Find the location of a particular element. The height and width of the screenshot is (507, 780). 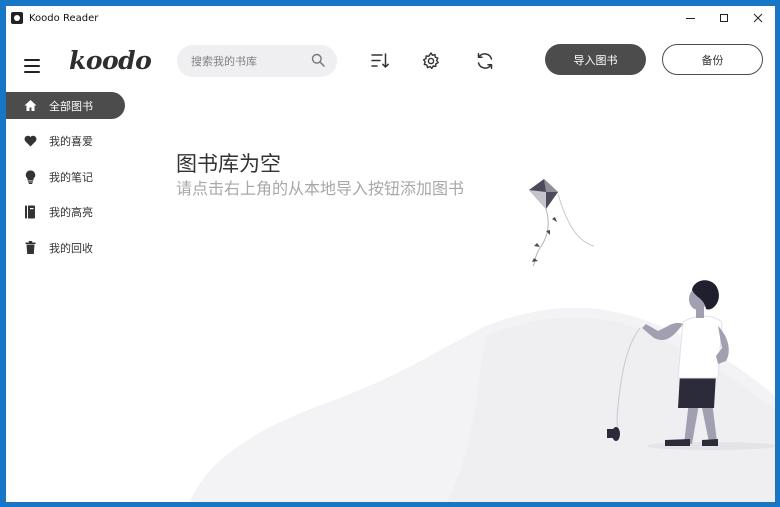

minimize-button is located at coordinates (690, 18).